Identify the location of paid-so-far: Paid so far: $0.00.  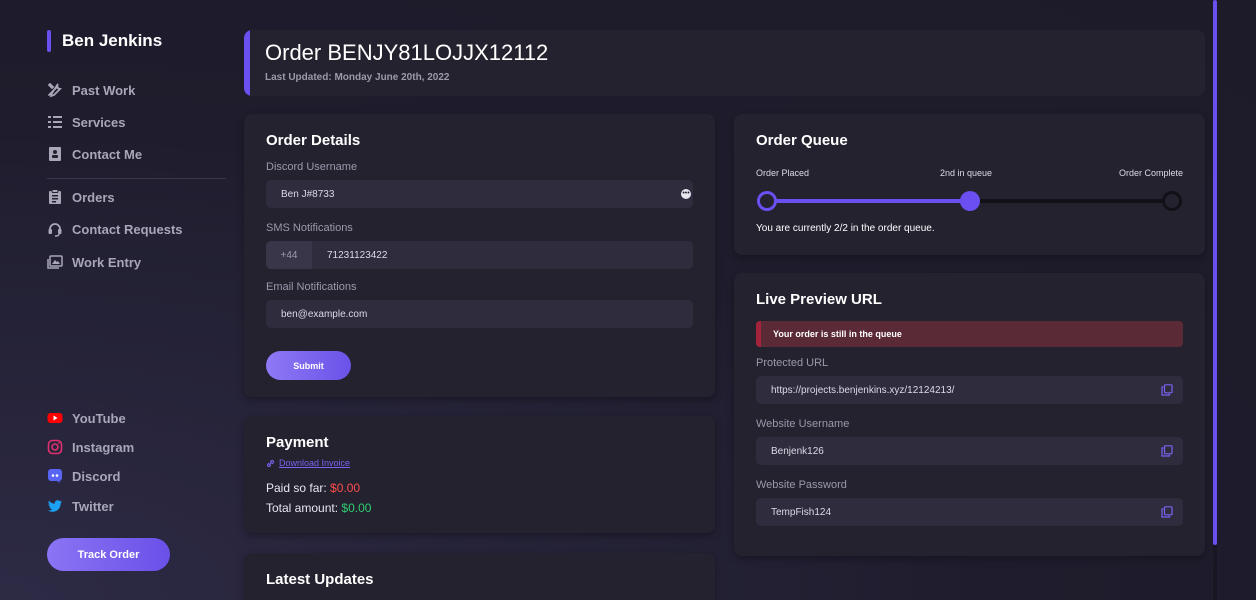
(313, 488).